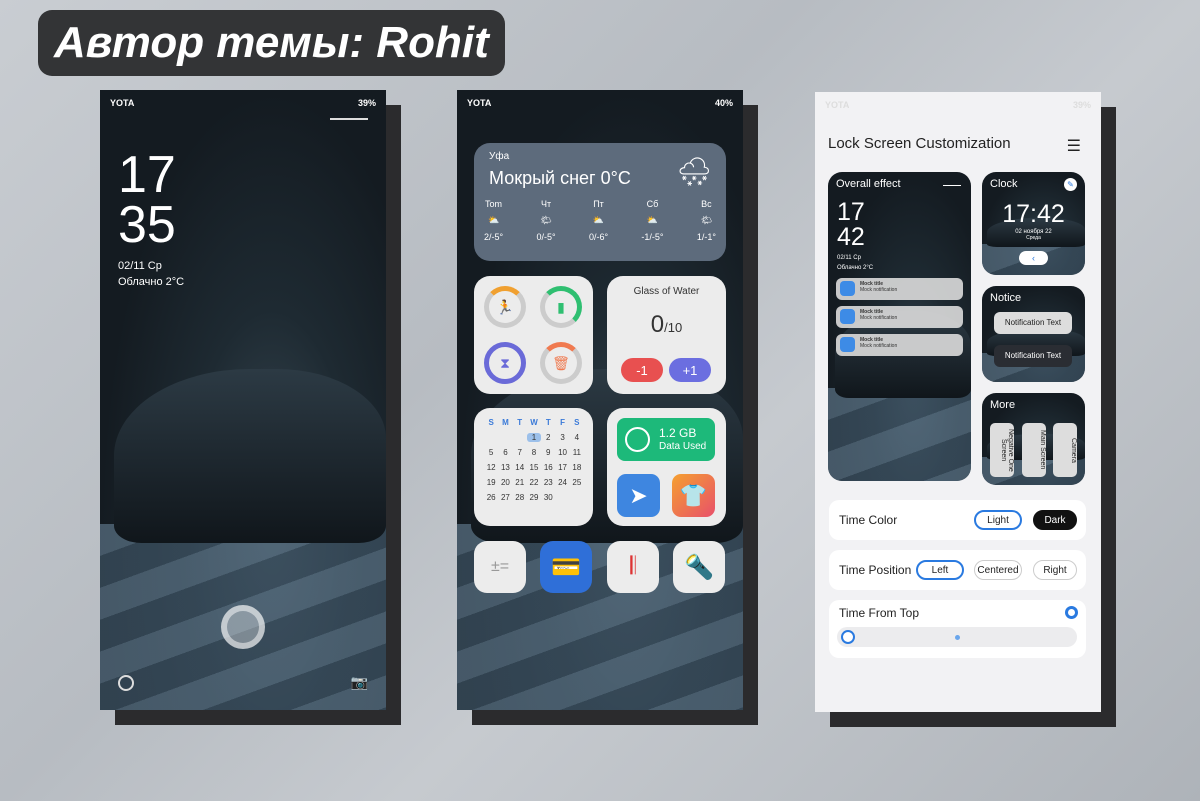 The image size is (1200, 801). Describe the element at coordinates (706, 220) in the screenshot. I see `sun-icon: 🌤` at that location.